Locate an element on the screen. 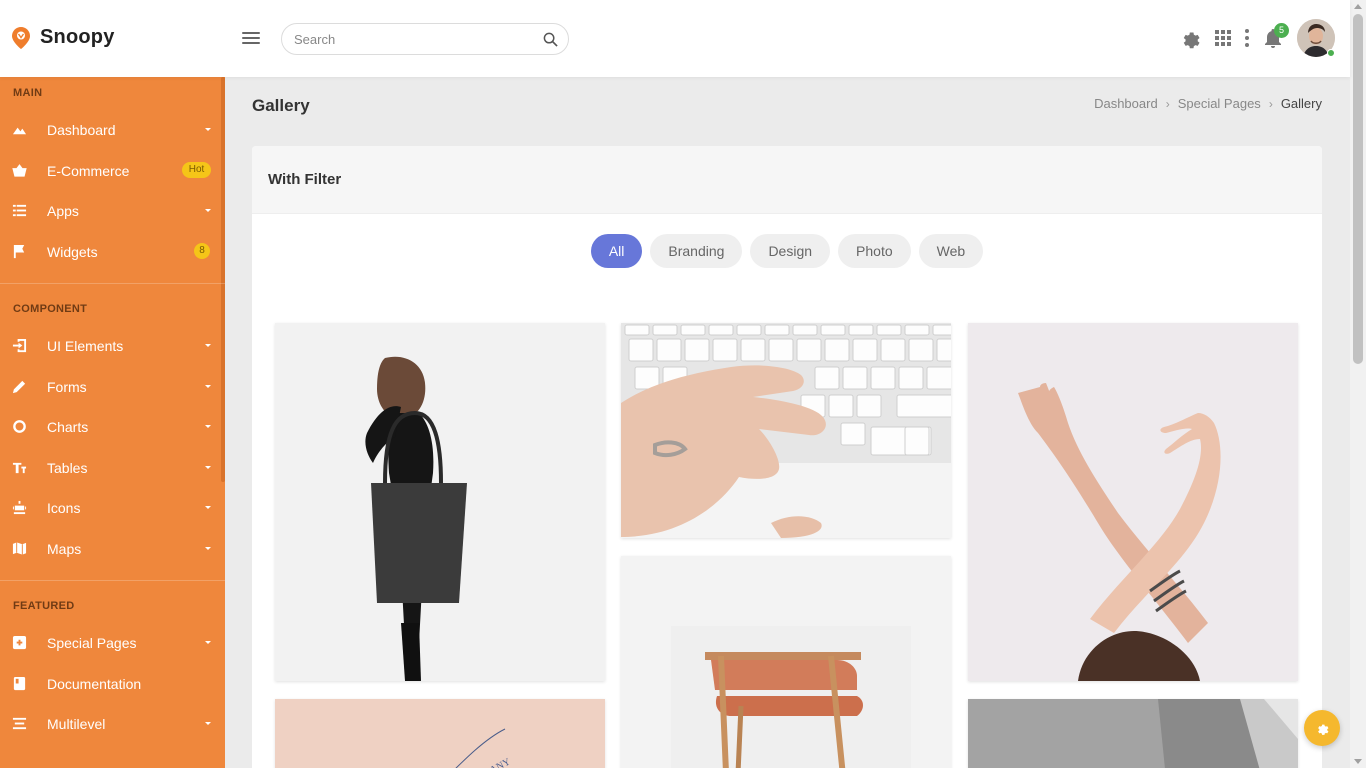  hand-on-keyboard-photo is located at coordinates (786, 430).